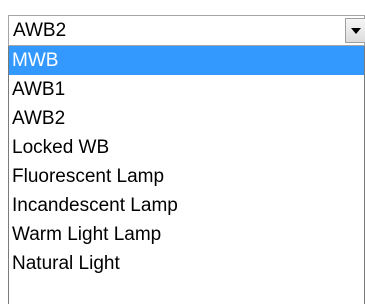 This screenshot has width=365, height=304. I want to click on option-locked-wb: Locked WB, so click(186, 147).